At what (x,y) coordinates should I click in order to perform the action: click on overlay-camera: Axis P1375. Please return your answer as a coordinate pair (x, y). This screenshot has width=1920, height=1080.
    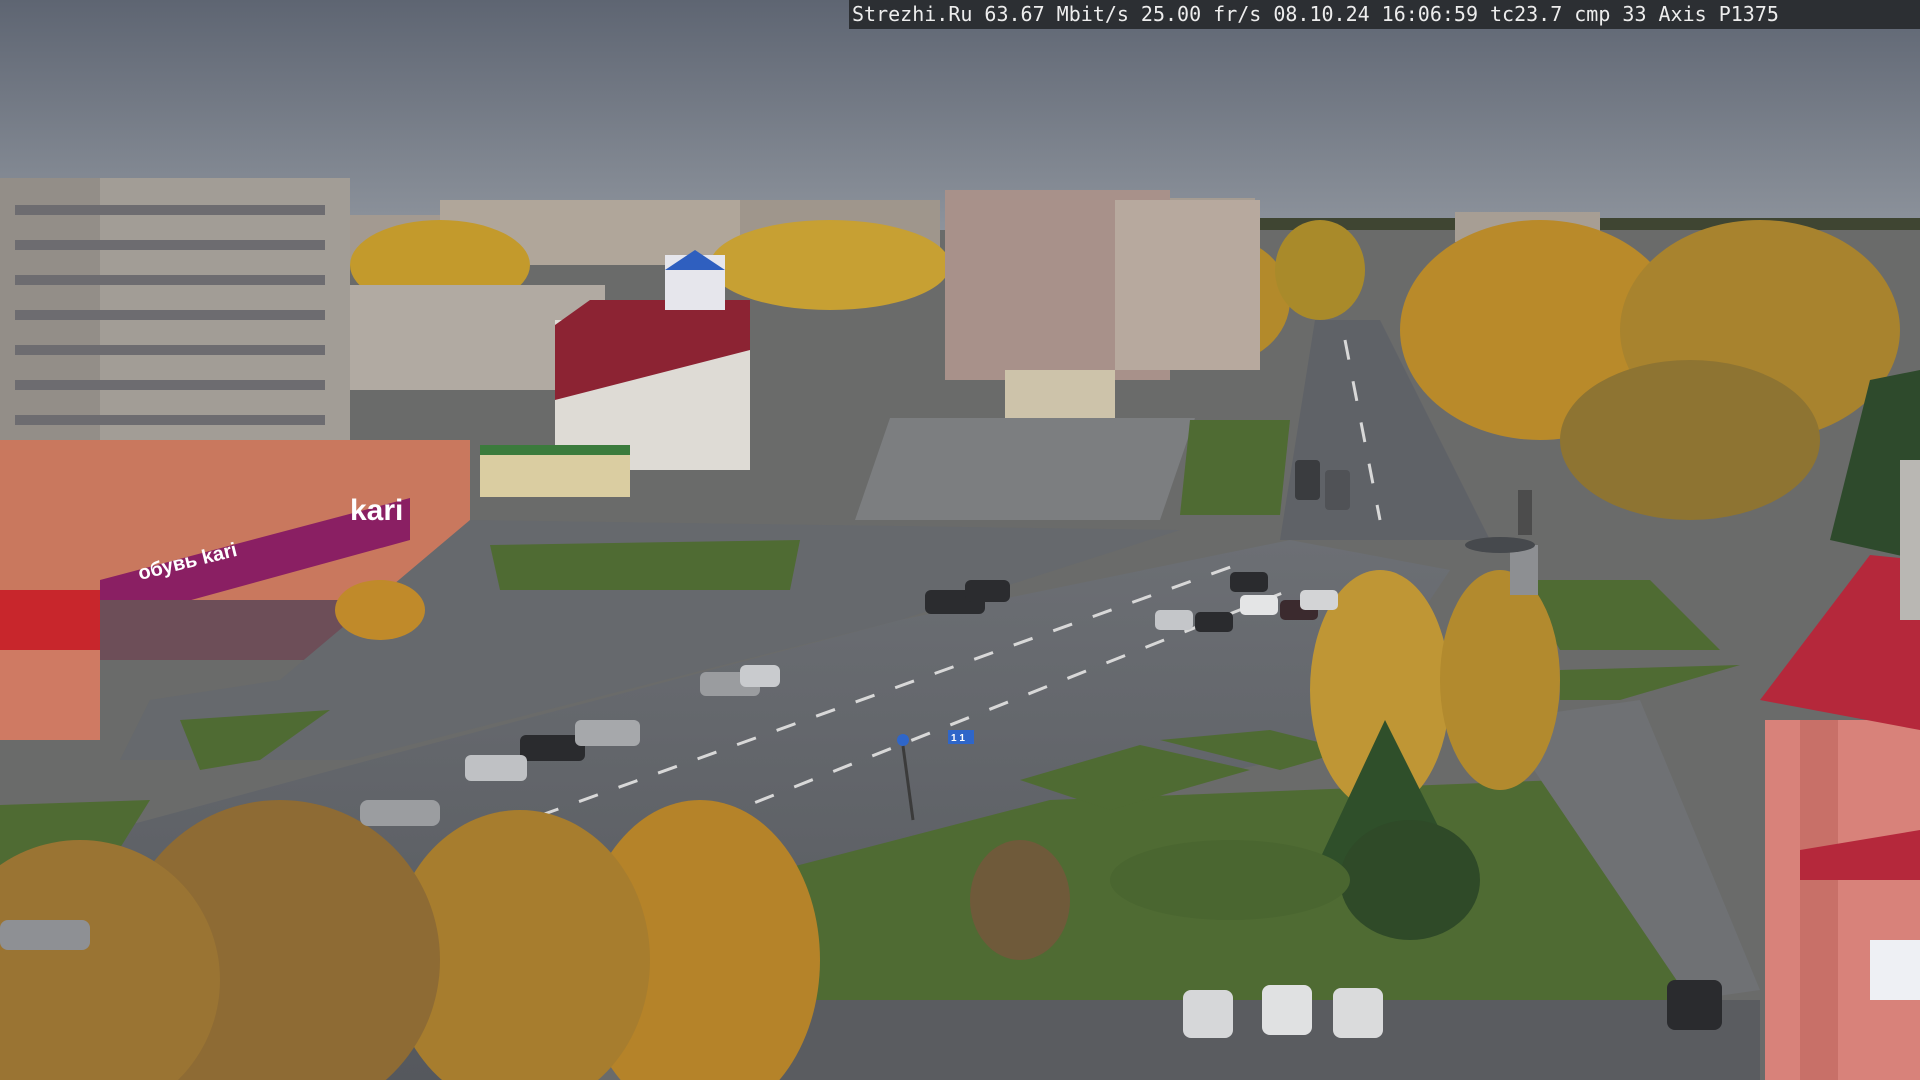
    Looking at the image, I should click on (1718, 14).